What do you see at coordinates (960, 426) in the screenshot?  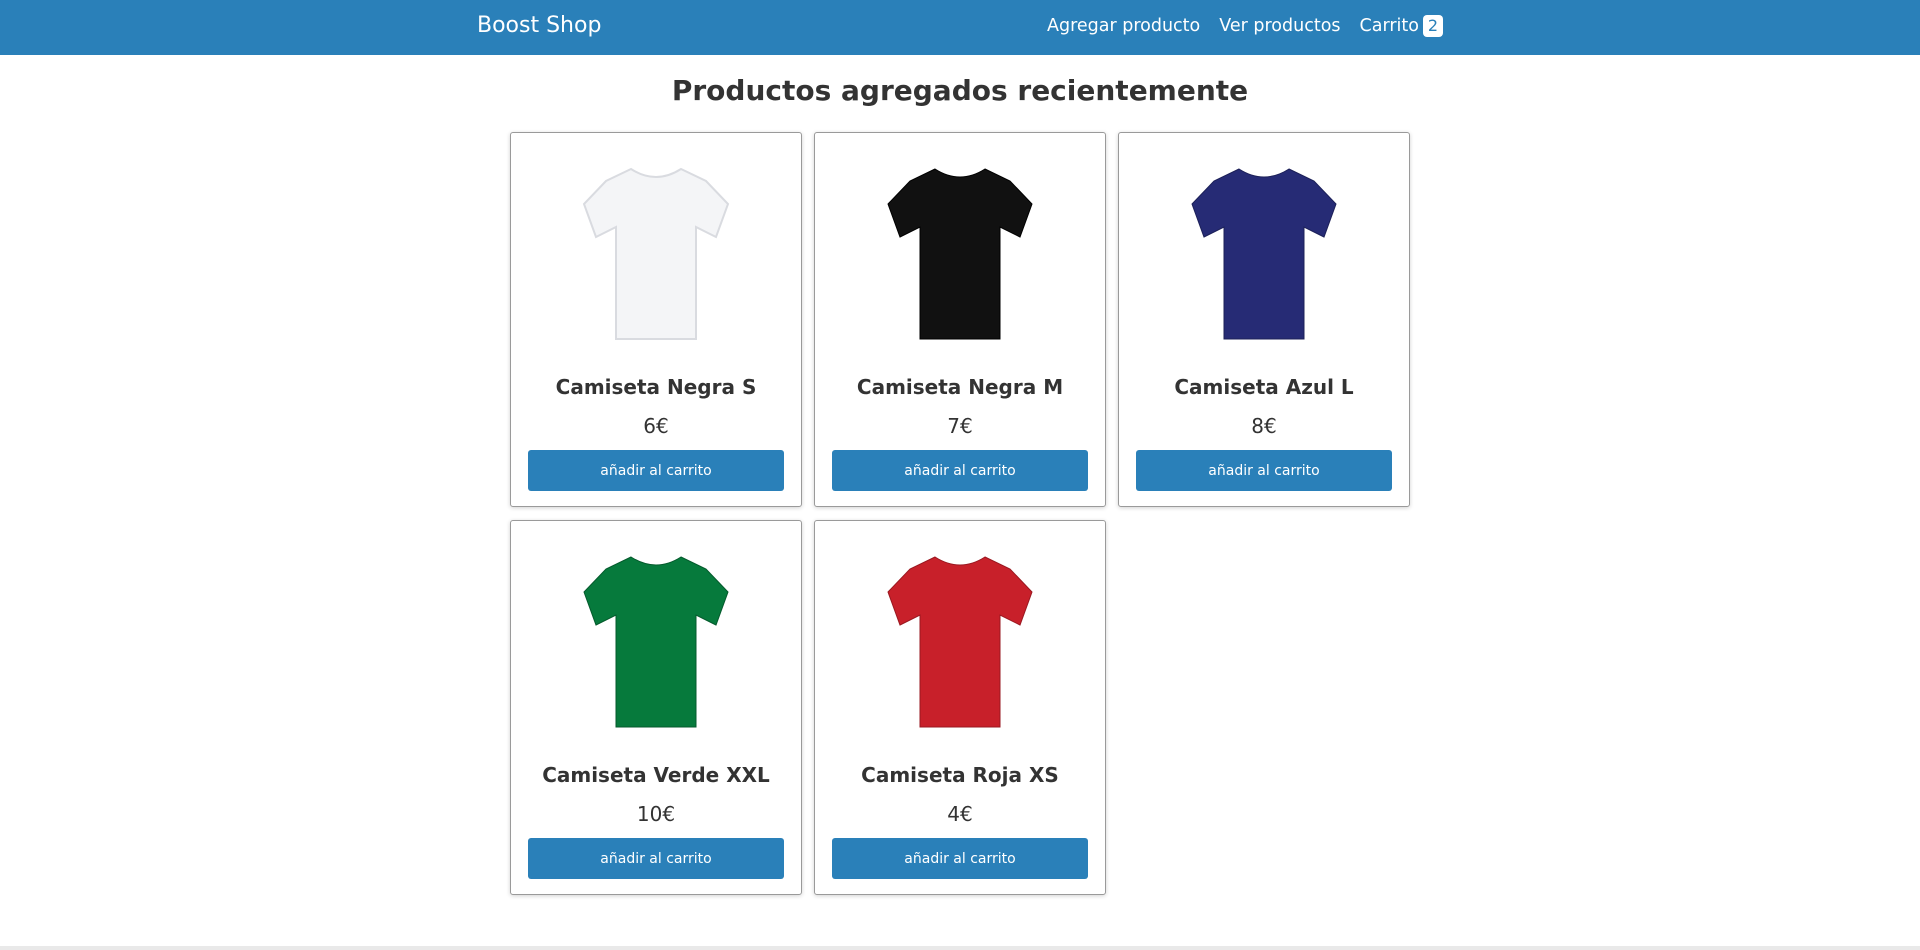 I see `product-price: 7€` at bounding box center [960, 426].